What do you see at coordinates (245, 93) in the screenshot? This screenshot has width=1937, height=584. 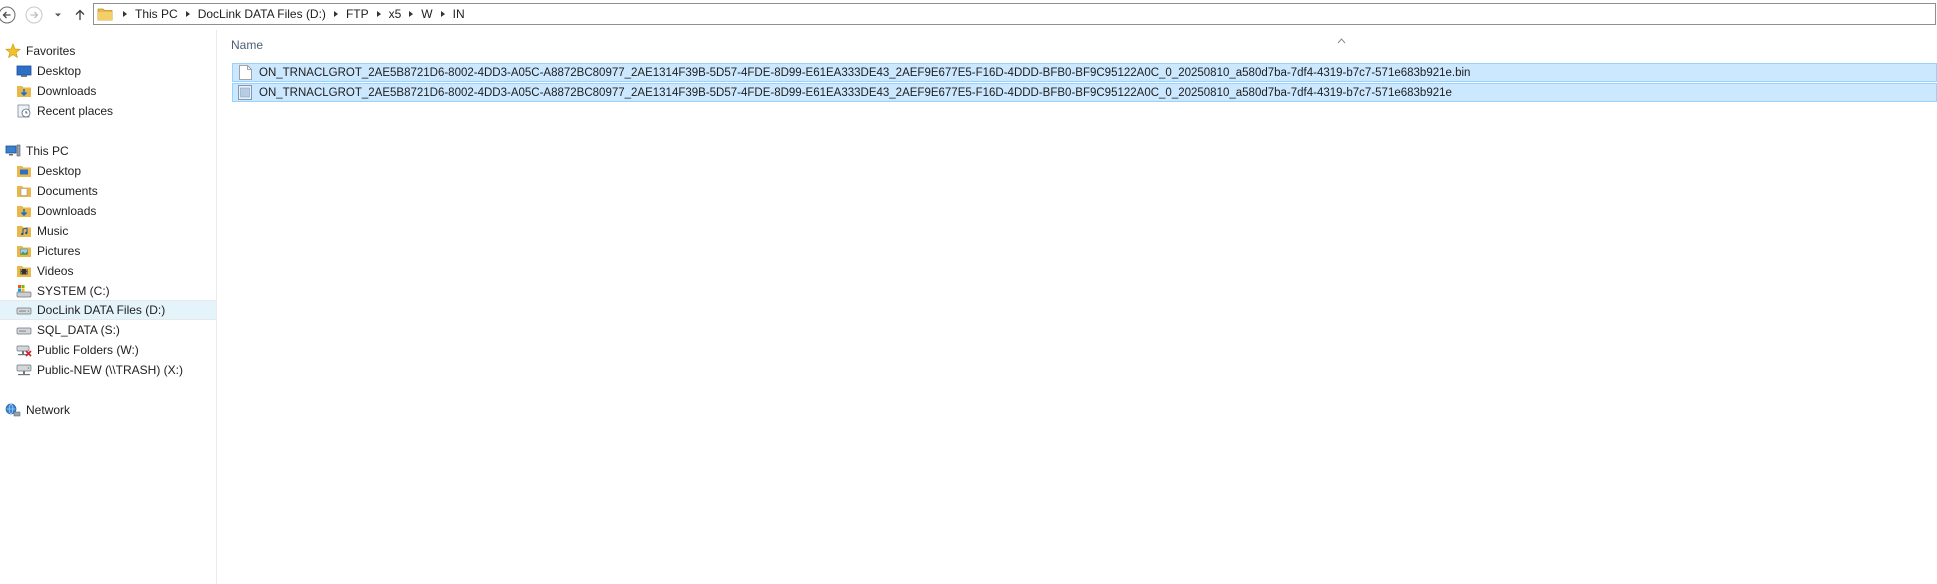 I see `generic-file-icon` at bounding box center [245, 93].